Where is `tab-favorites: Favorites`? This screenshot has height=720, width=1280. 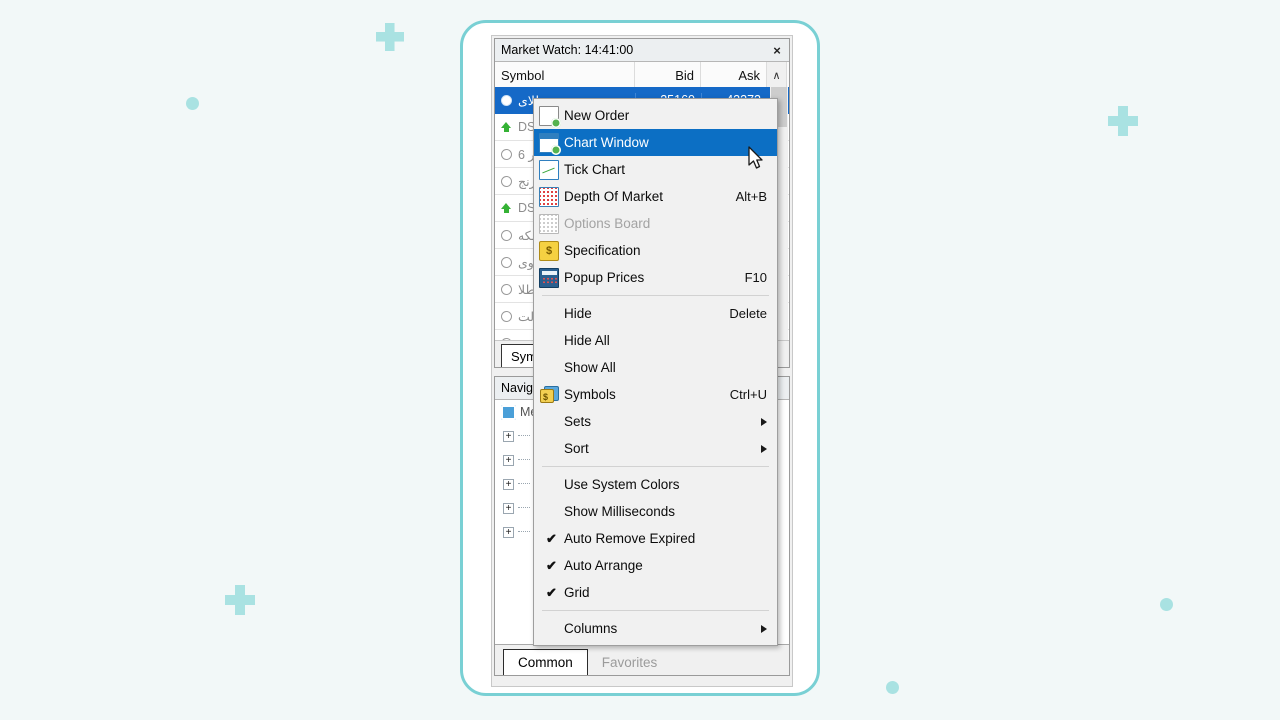
tab-favorites: Favorites is located at coordinates (630, 662).